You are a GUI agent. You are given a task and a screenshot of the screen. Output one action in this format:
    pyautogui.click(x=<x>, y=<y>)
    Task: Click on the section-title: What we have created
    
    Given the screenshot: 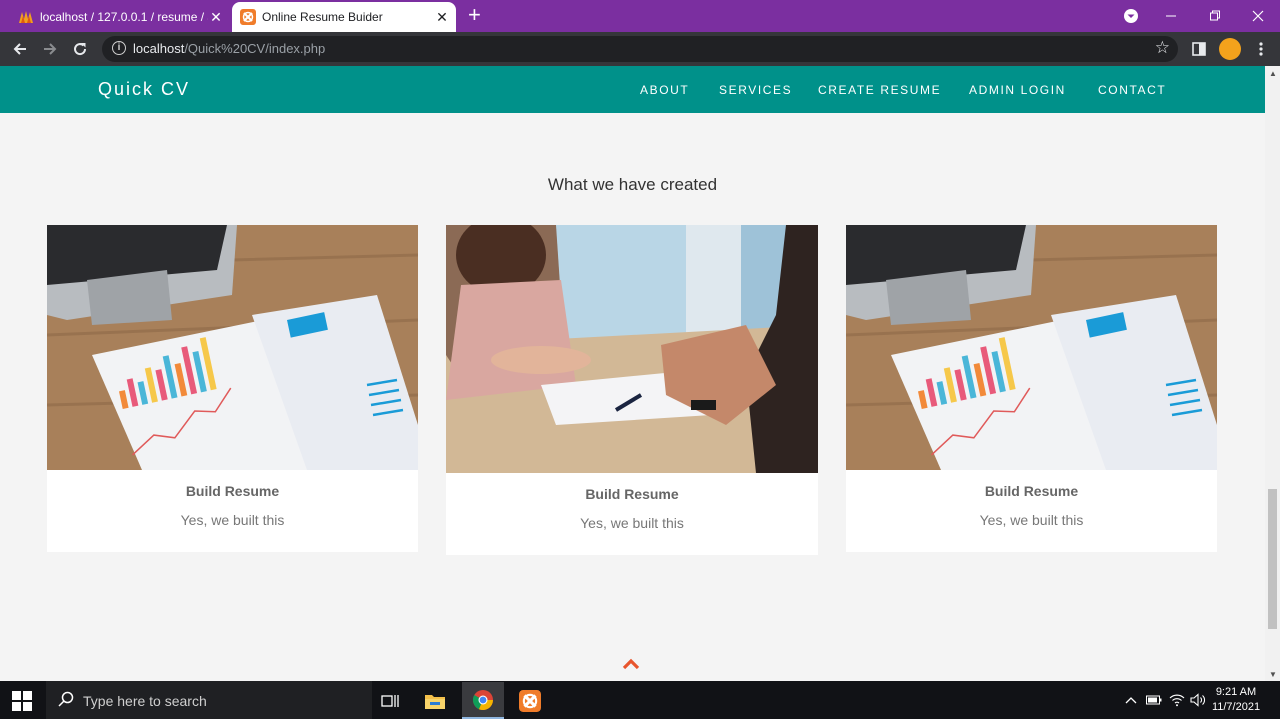 What is the action you would take?
    pyautogui.click(x=632, y=184)
    